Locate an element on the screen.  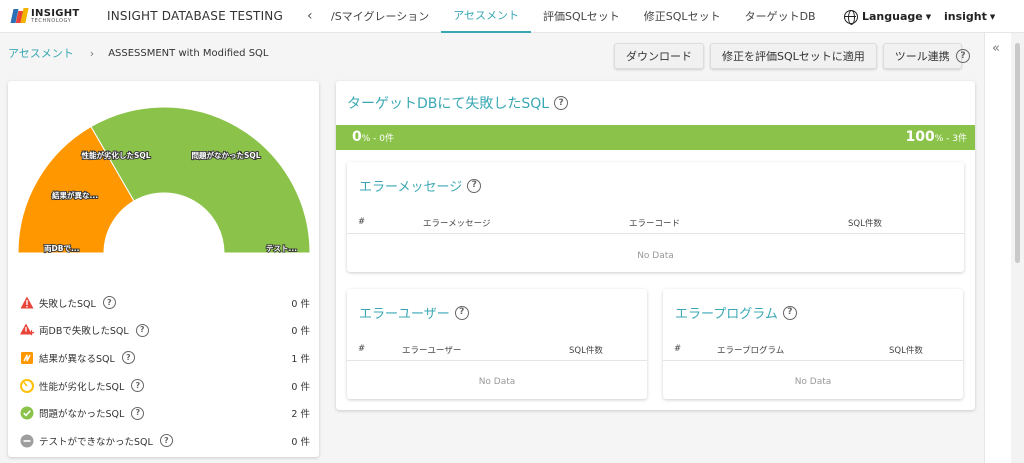
error-users-card: エラーユーザー ? # エラーユーザー SQL件数 No Data is located at coordinates (497, 344).